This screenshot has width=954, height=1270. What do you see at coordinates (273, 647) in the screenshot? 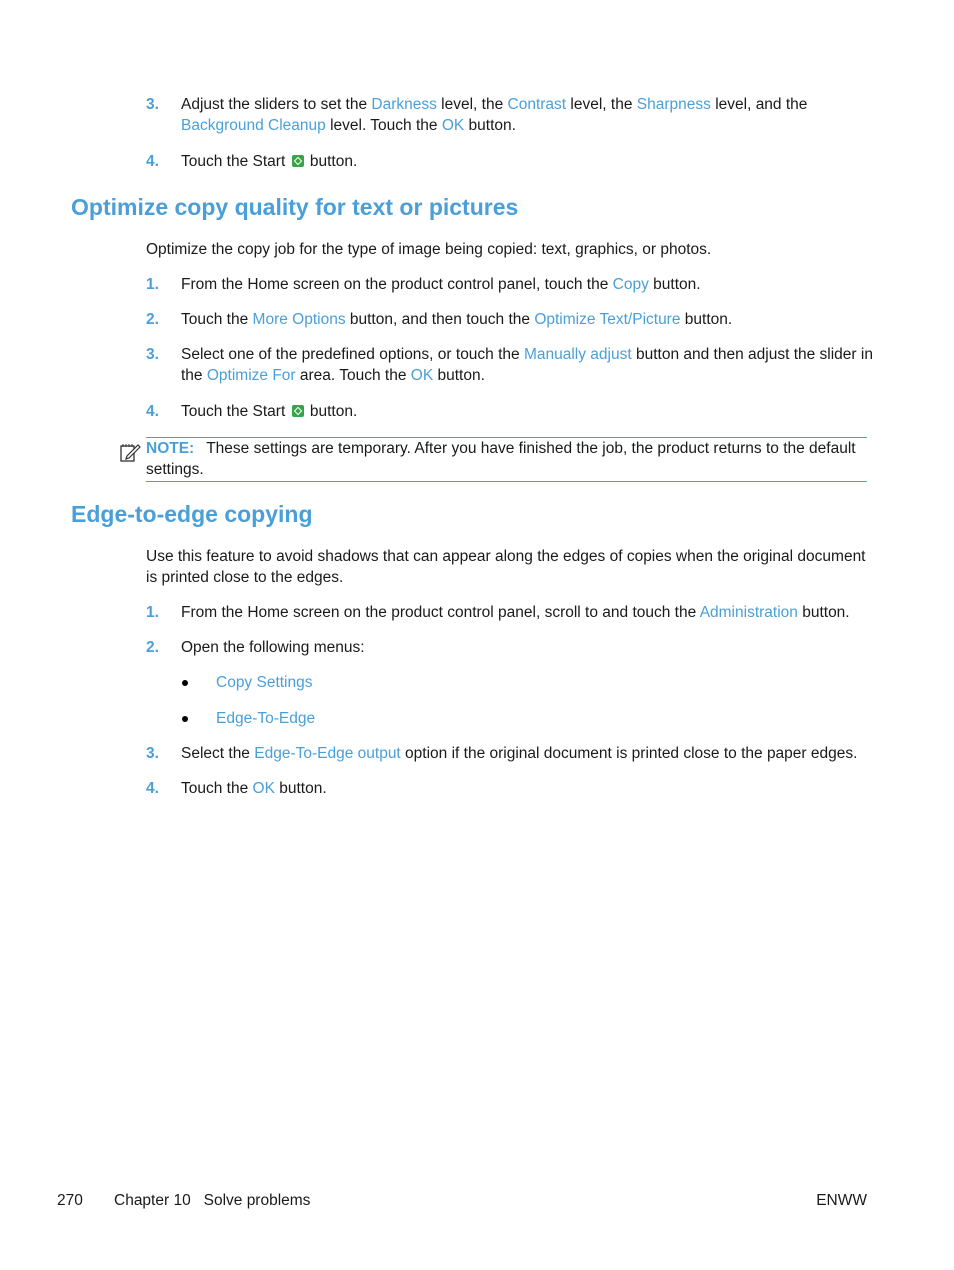
I see `text-run: Open the following menus:` at bounding box center [273, 647].